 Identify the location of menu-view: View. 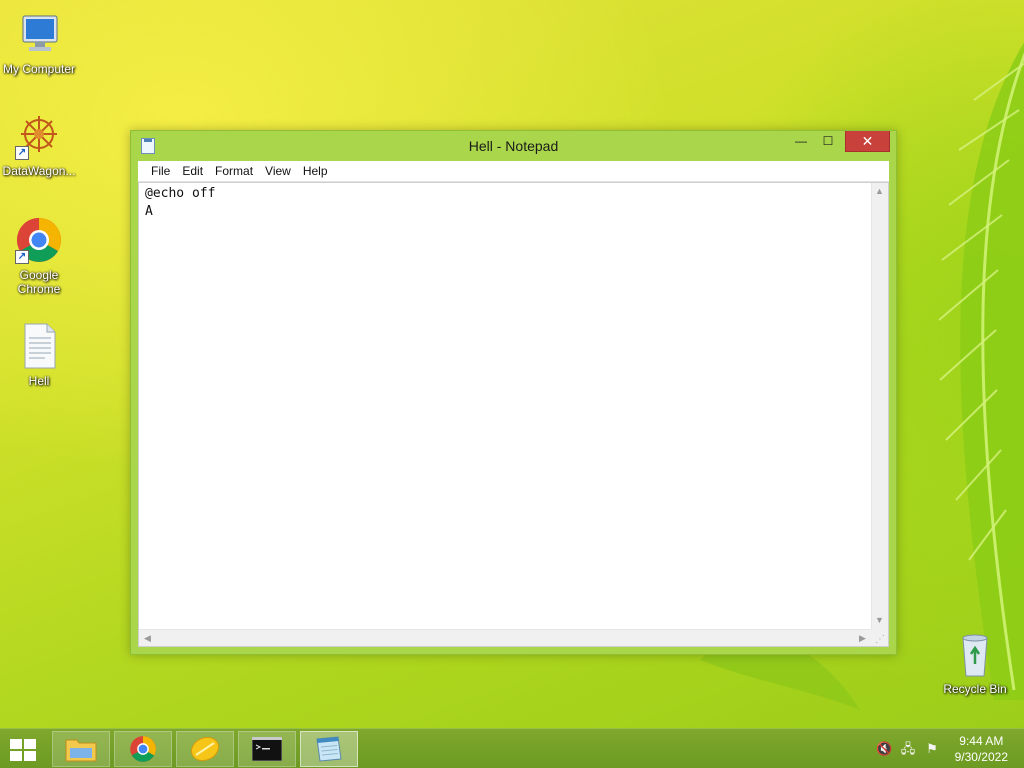
(278, 171).